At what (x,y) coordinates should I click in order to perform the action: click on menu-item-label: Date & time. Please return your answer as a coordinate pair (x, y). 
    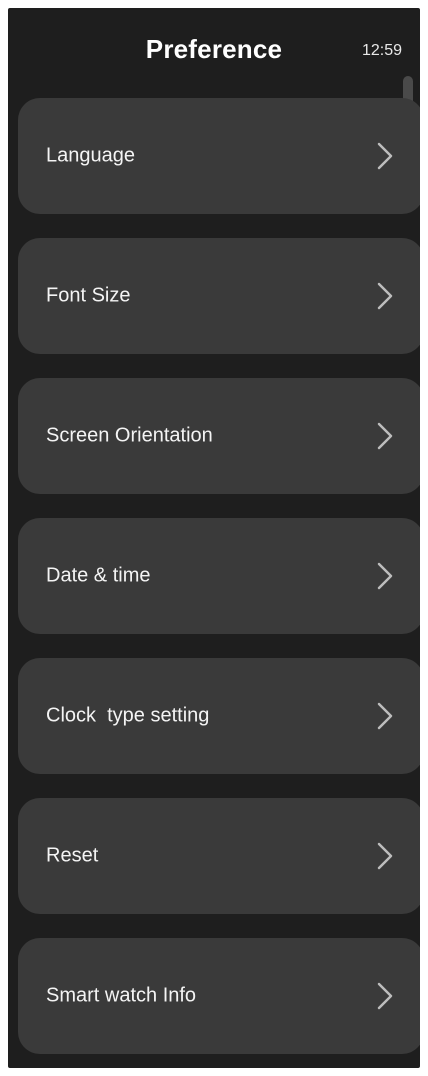
    Looking at the image, I should click on (98, 575).